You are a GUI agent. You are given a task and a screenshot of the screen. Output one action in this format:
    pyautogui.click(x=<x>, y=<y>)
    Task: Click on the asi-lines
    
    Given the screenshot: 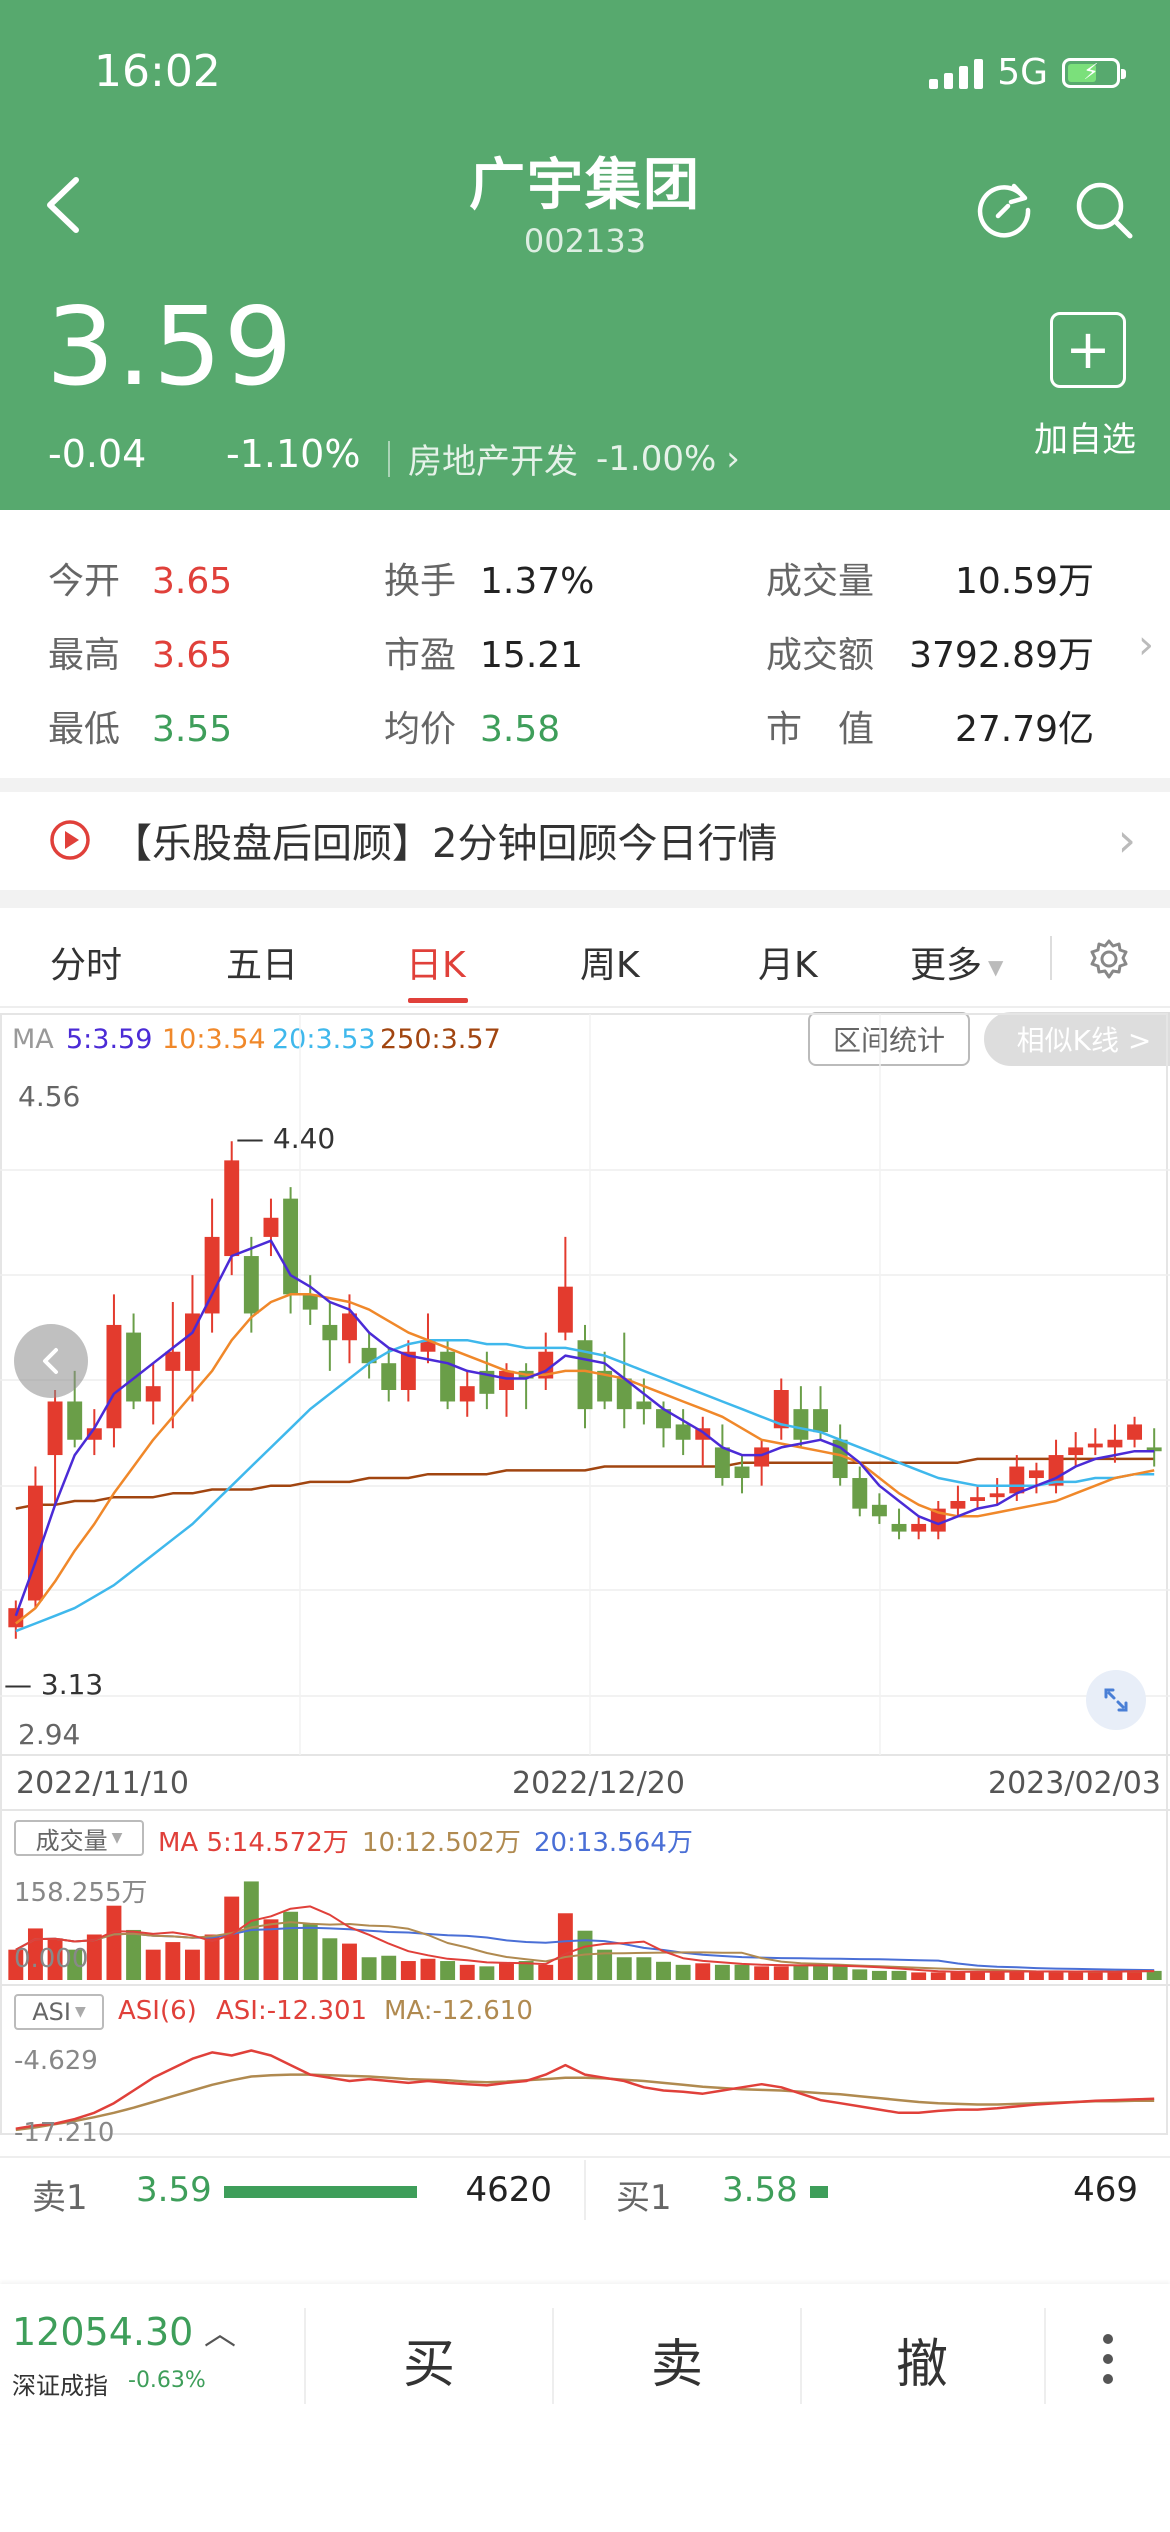 What is the action you would take?
    pyautogui.click(x=585, y=2090)
    